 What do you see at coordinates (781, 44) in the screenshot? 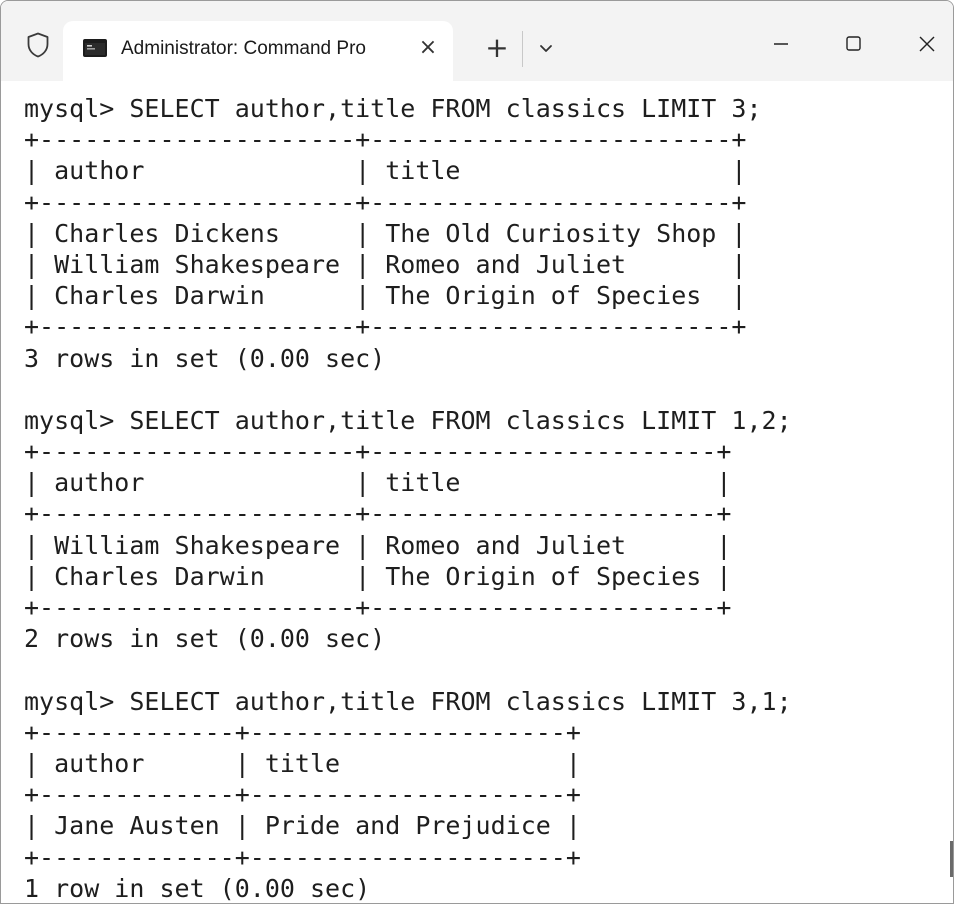
I see `minimize-icon` at bounding box center [781, 44].